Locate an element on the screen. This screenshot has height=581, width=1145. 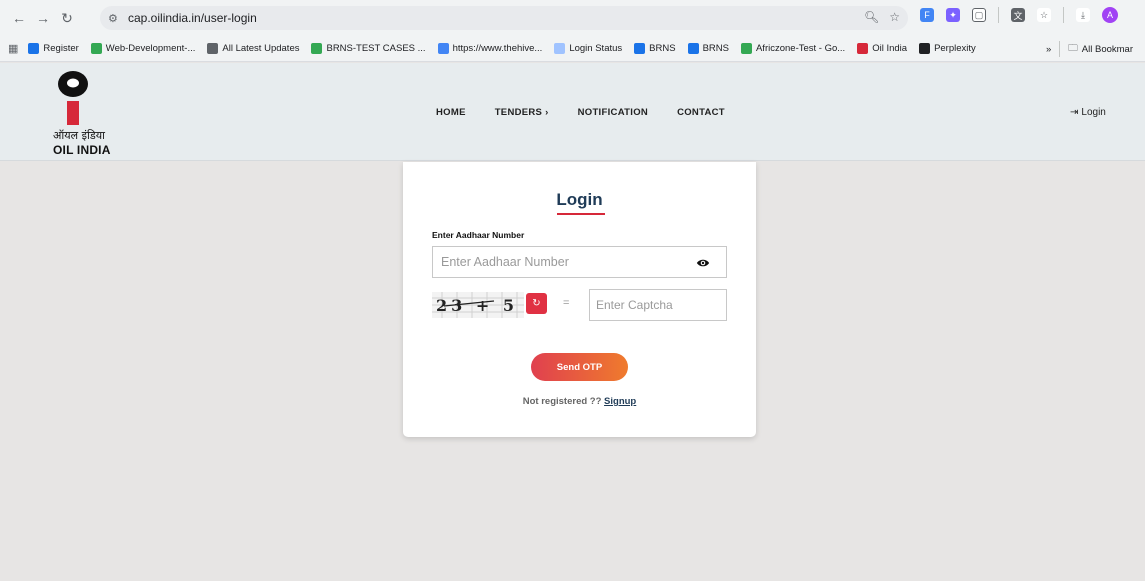
back-icon: ← is located at coordinates (19, 18).